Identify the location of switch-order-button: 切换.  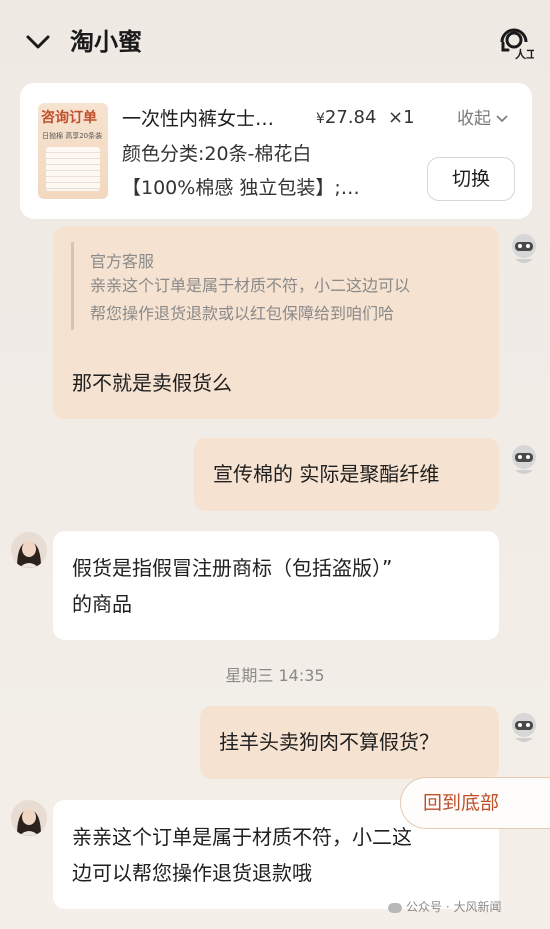
(471, 179).